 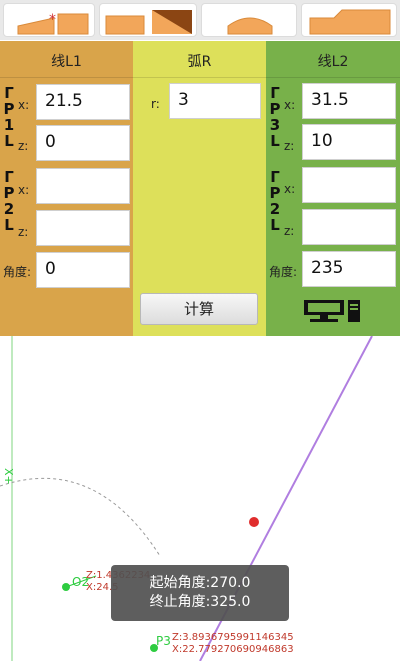 I want to click on shape-tab-bar: *, so click(x=200, y=20).